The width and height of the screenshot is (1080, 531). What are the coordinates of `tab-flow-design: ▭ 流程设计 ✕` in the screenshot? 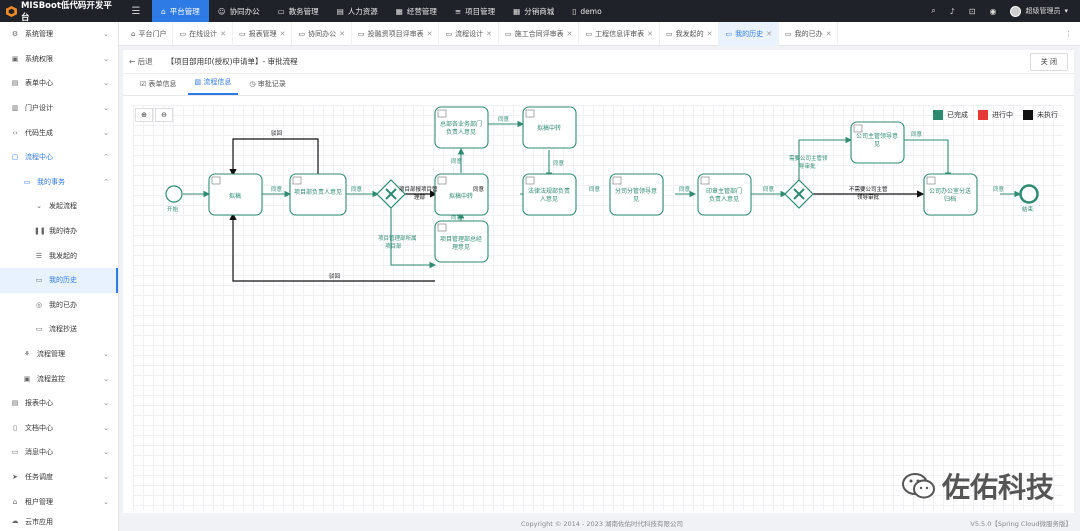 It's located at (469, 33).